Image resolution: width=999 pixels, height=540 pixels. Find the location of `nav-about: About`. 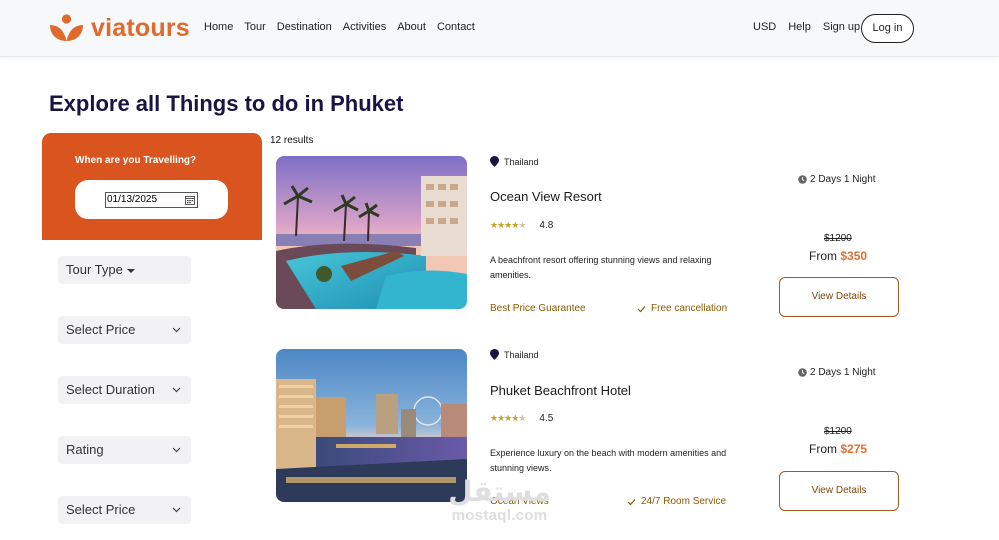

nav-about: About is located at coordinates (411, 27).